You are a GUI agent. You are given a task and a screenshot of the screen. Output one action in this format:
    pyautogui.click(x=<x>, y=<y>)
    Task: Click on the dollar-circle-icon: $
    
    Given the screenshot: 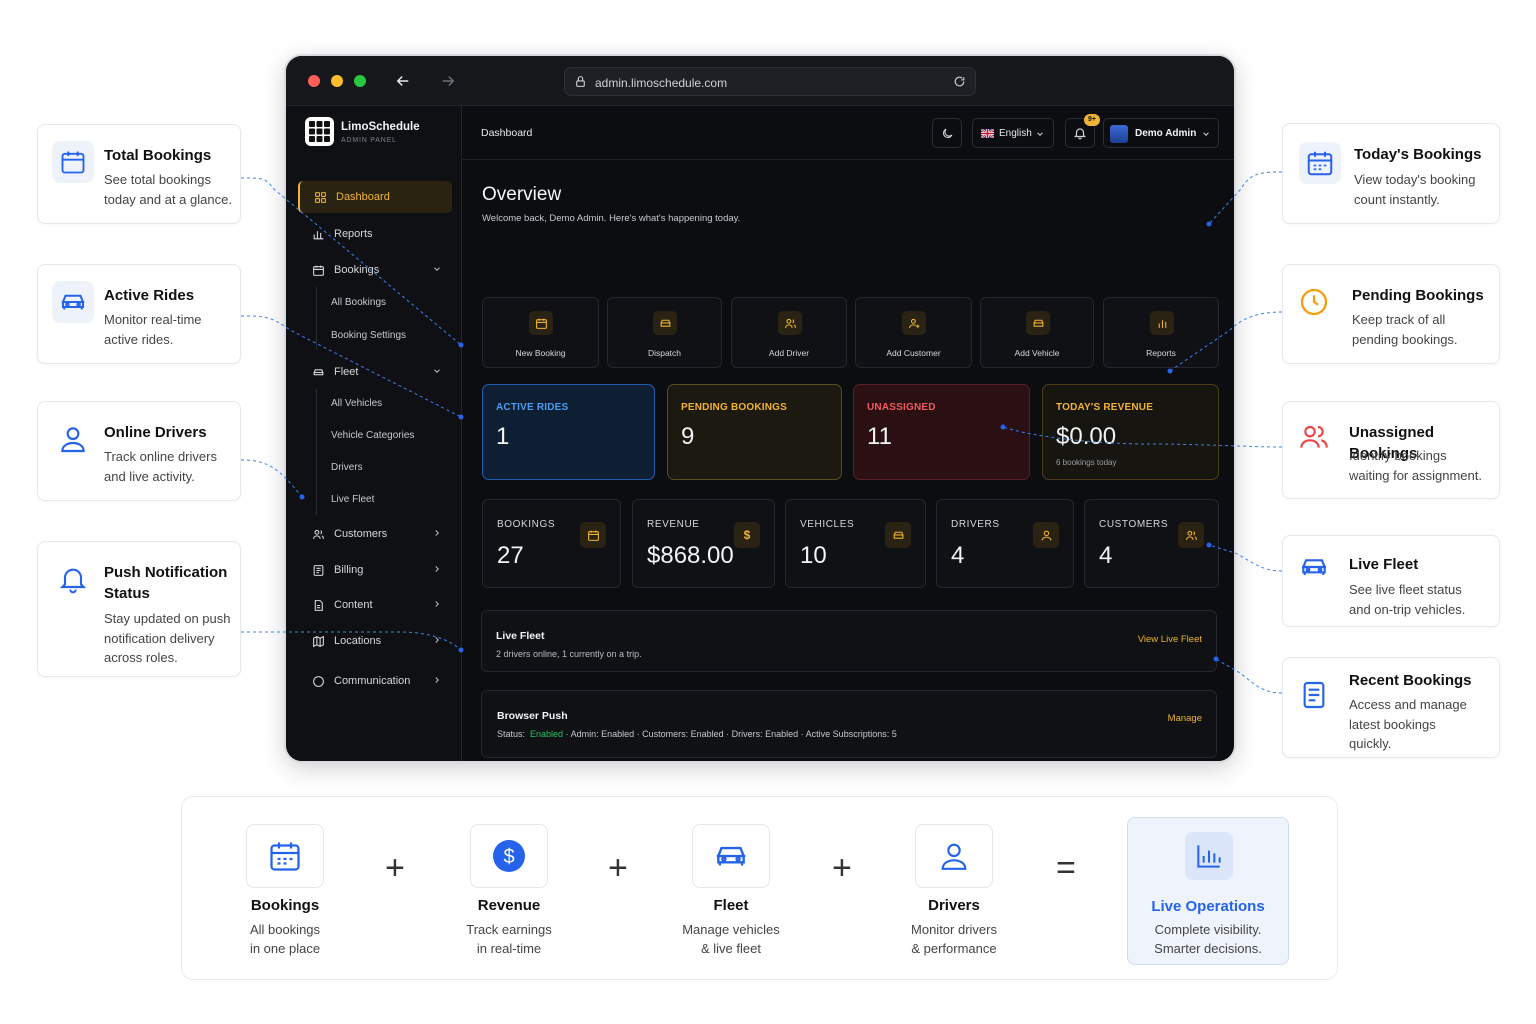 What is the action you would take?
    pyautogui.click(x=509, y=856)
    